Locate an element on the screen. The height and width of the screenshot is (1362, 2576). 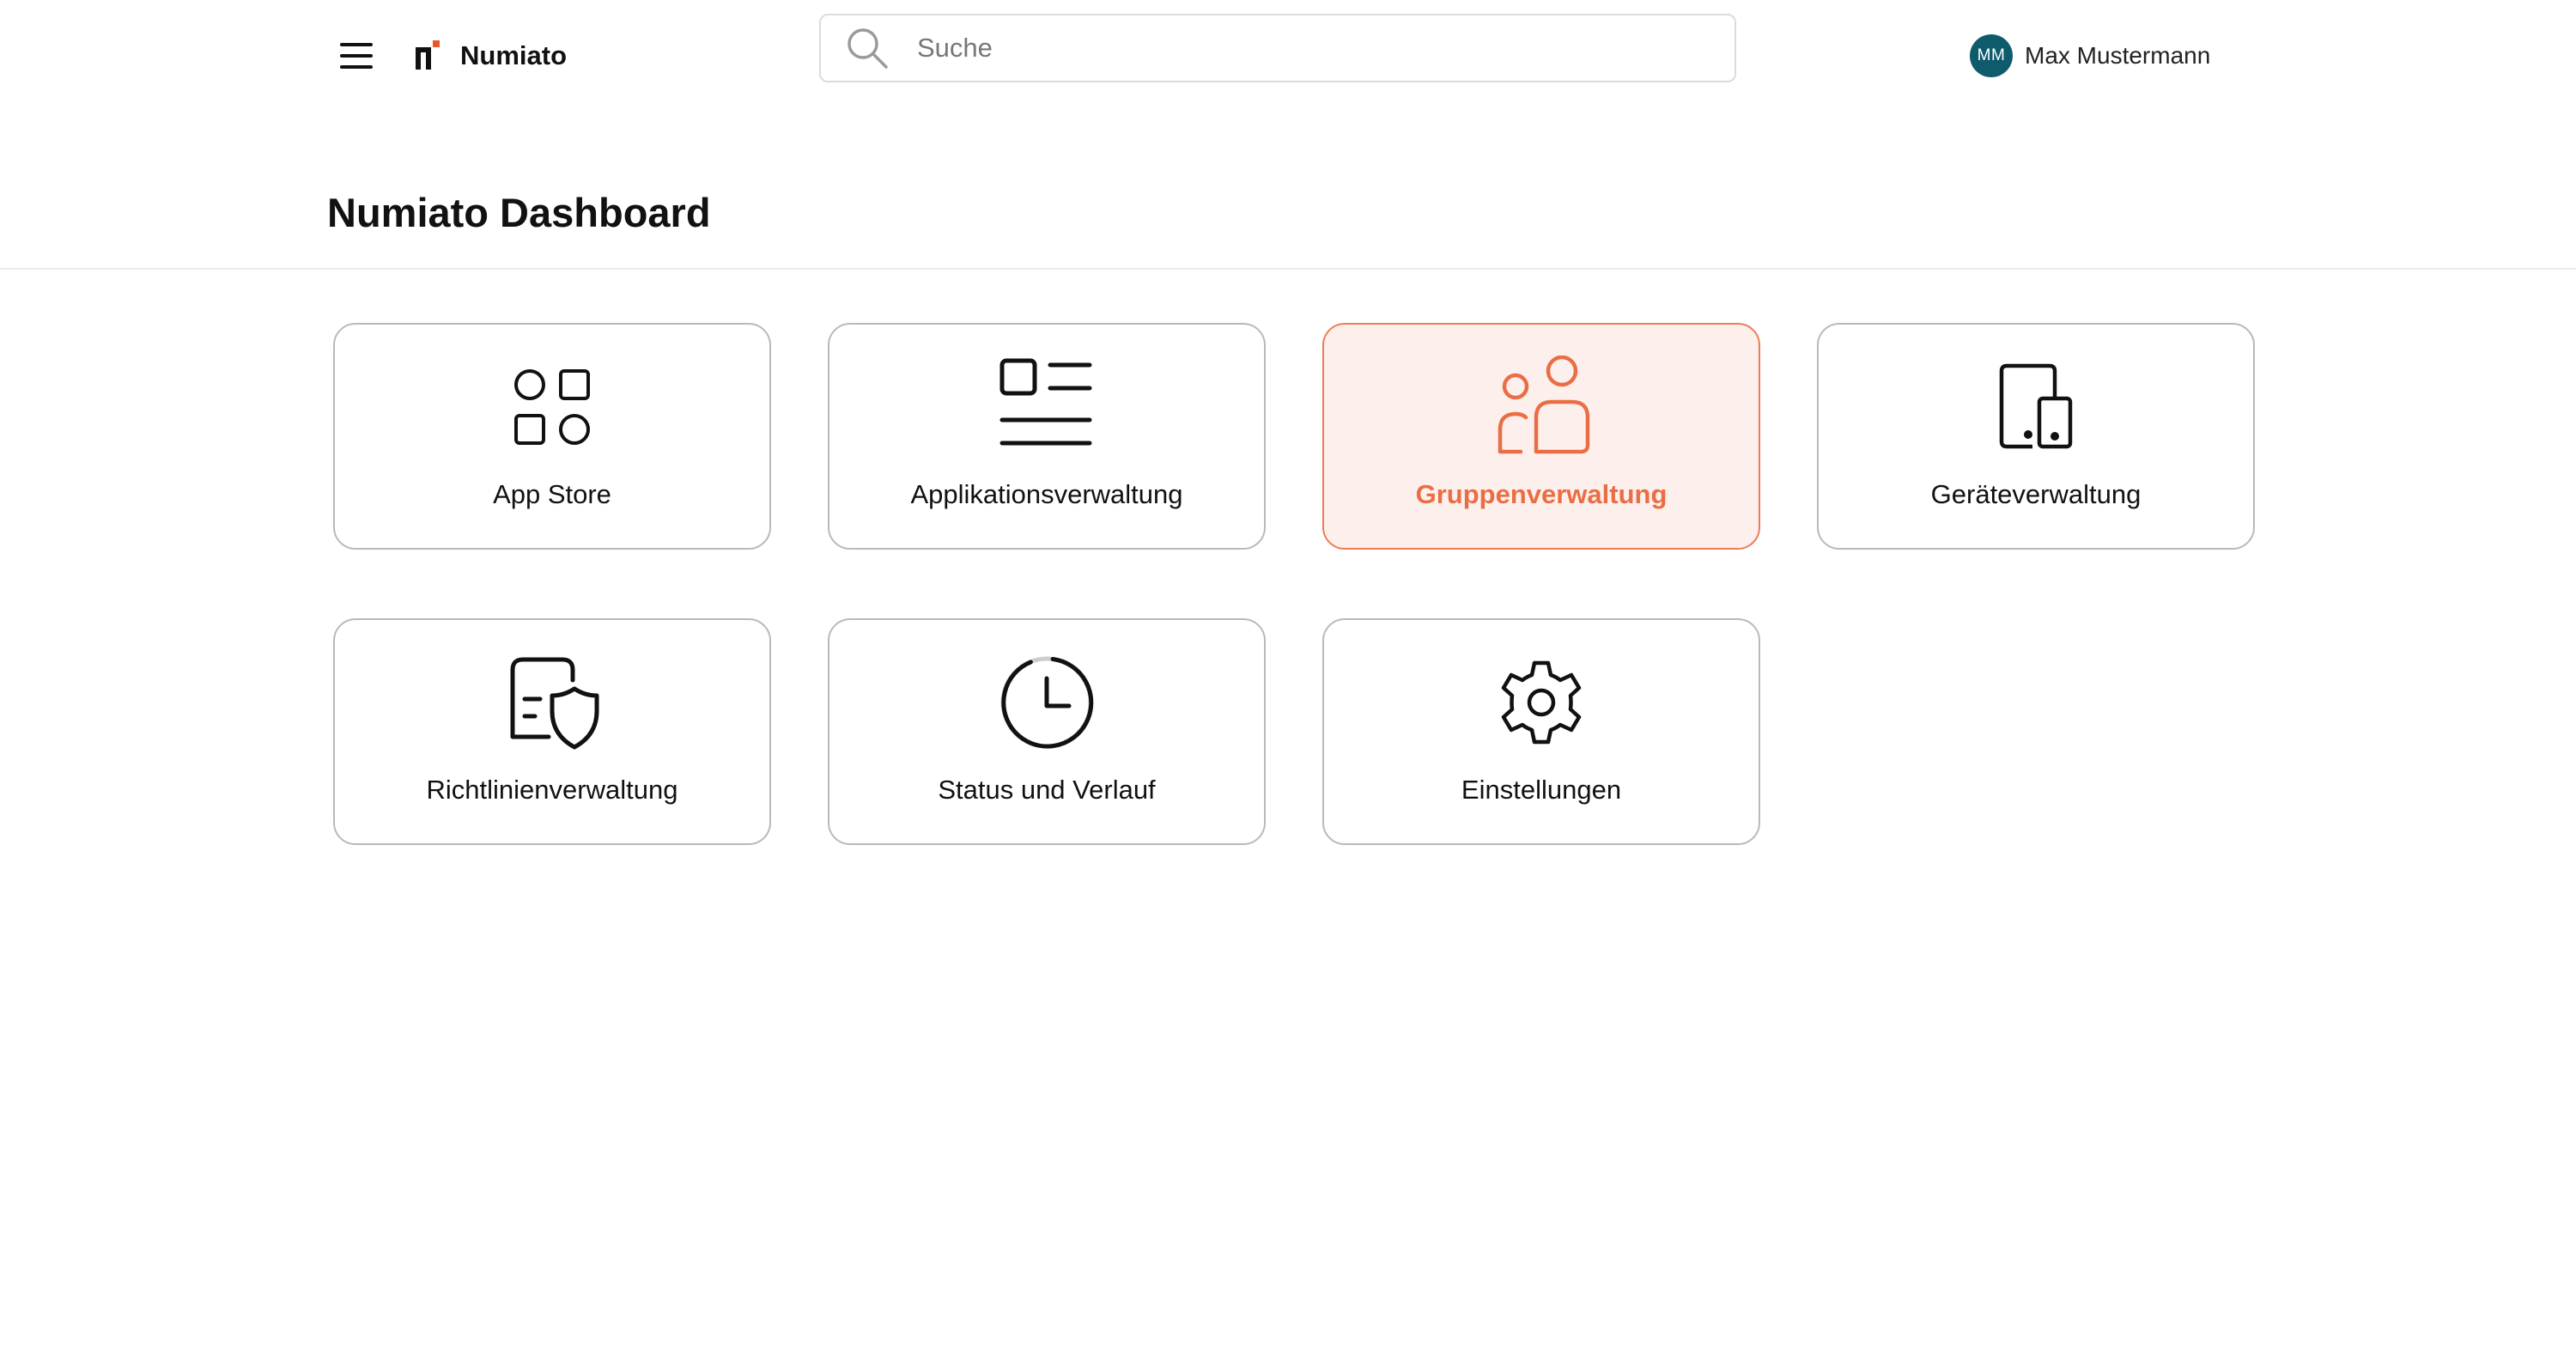
tile-status-und-verlauf: Status und Verlauf is located at coordinates (1047, 731).